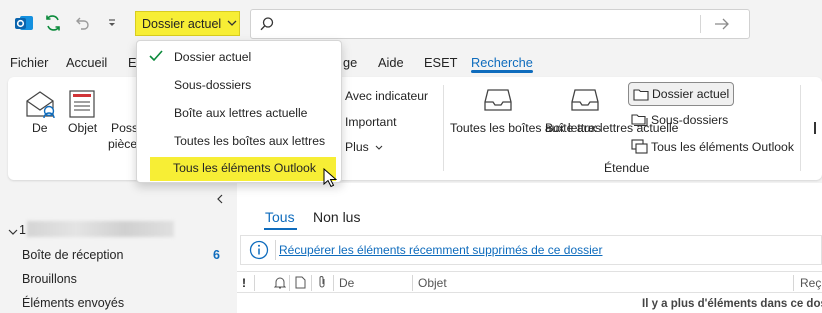 This screenshot has height=313, width=822. I want to click on scope-option-subfolders: Sous-dossiers, so click(212, 85).